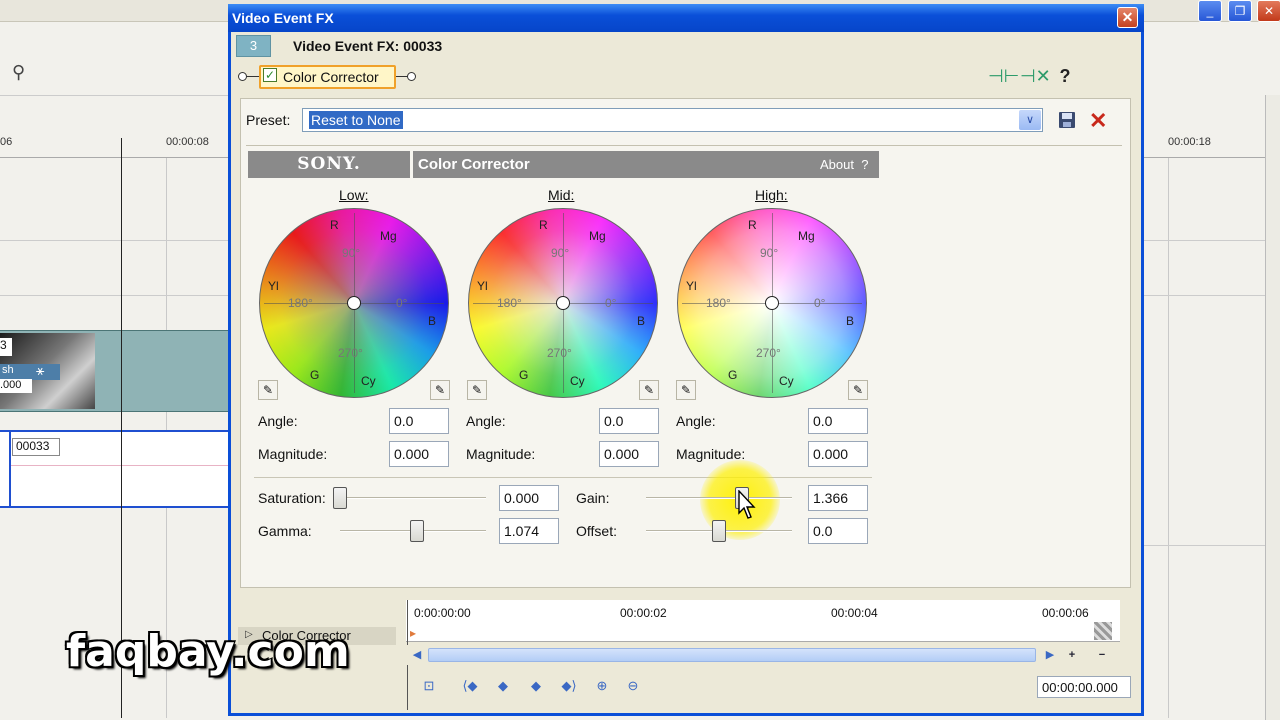  I want to click on clip-number: 3, so click(6, 347).